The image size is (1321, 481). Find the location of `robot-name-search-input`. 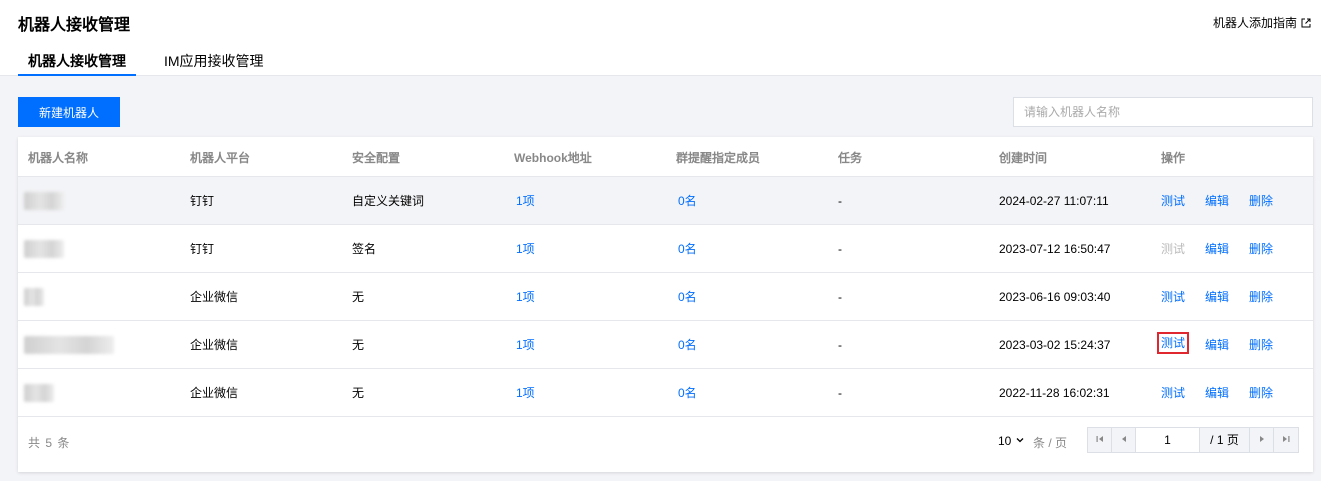

robot-name-search-input is located at coordinates (1163, 112).